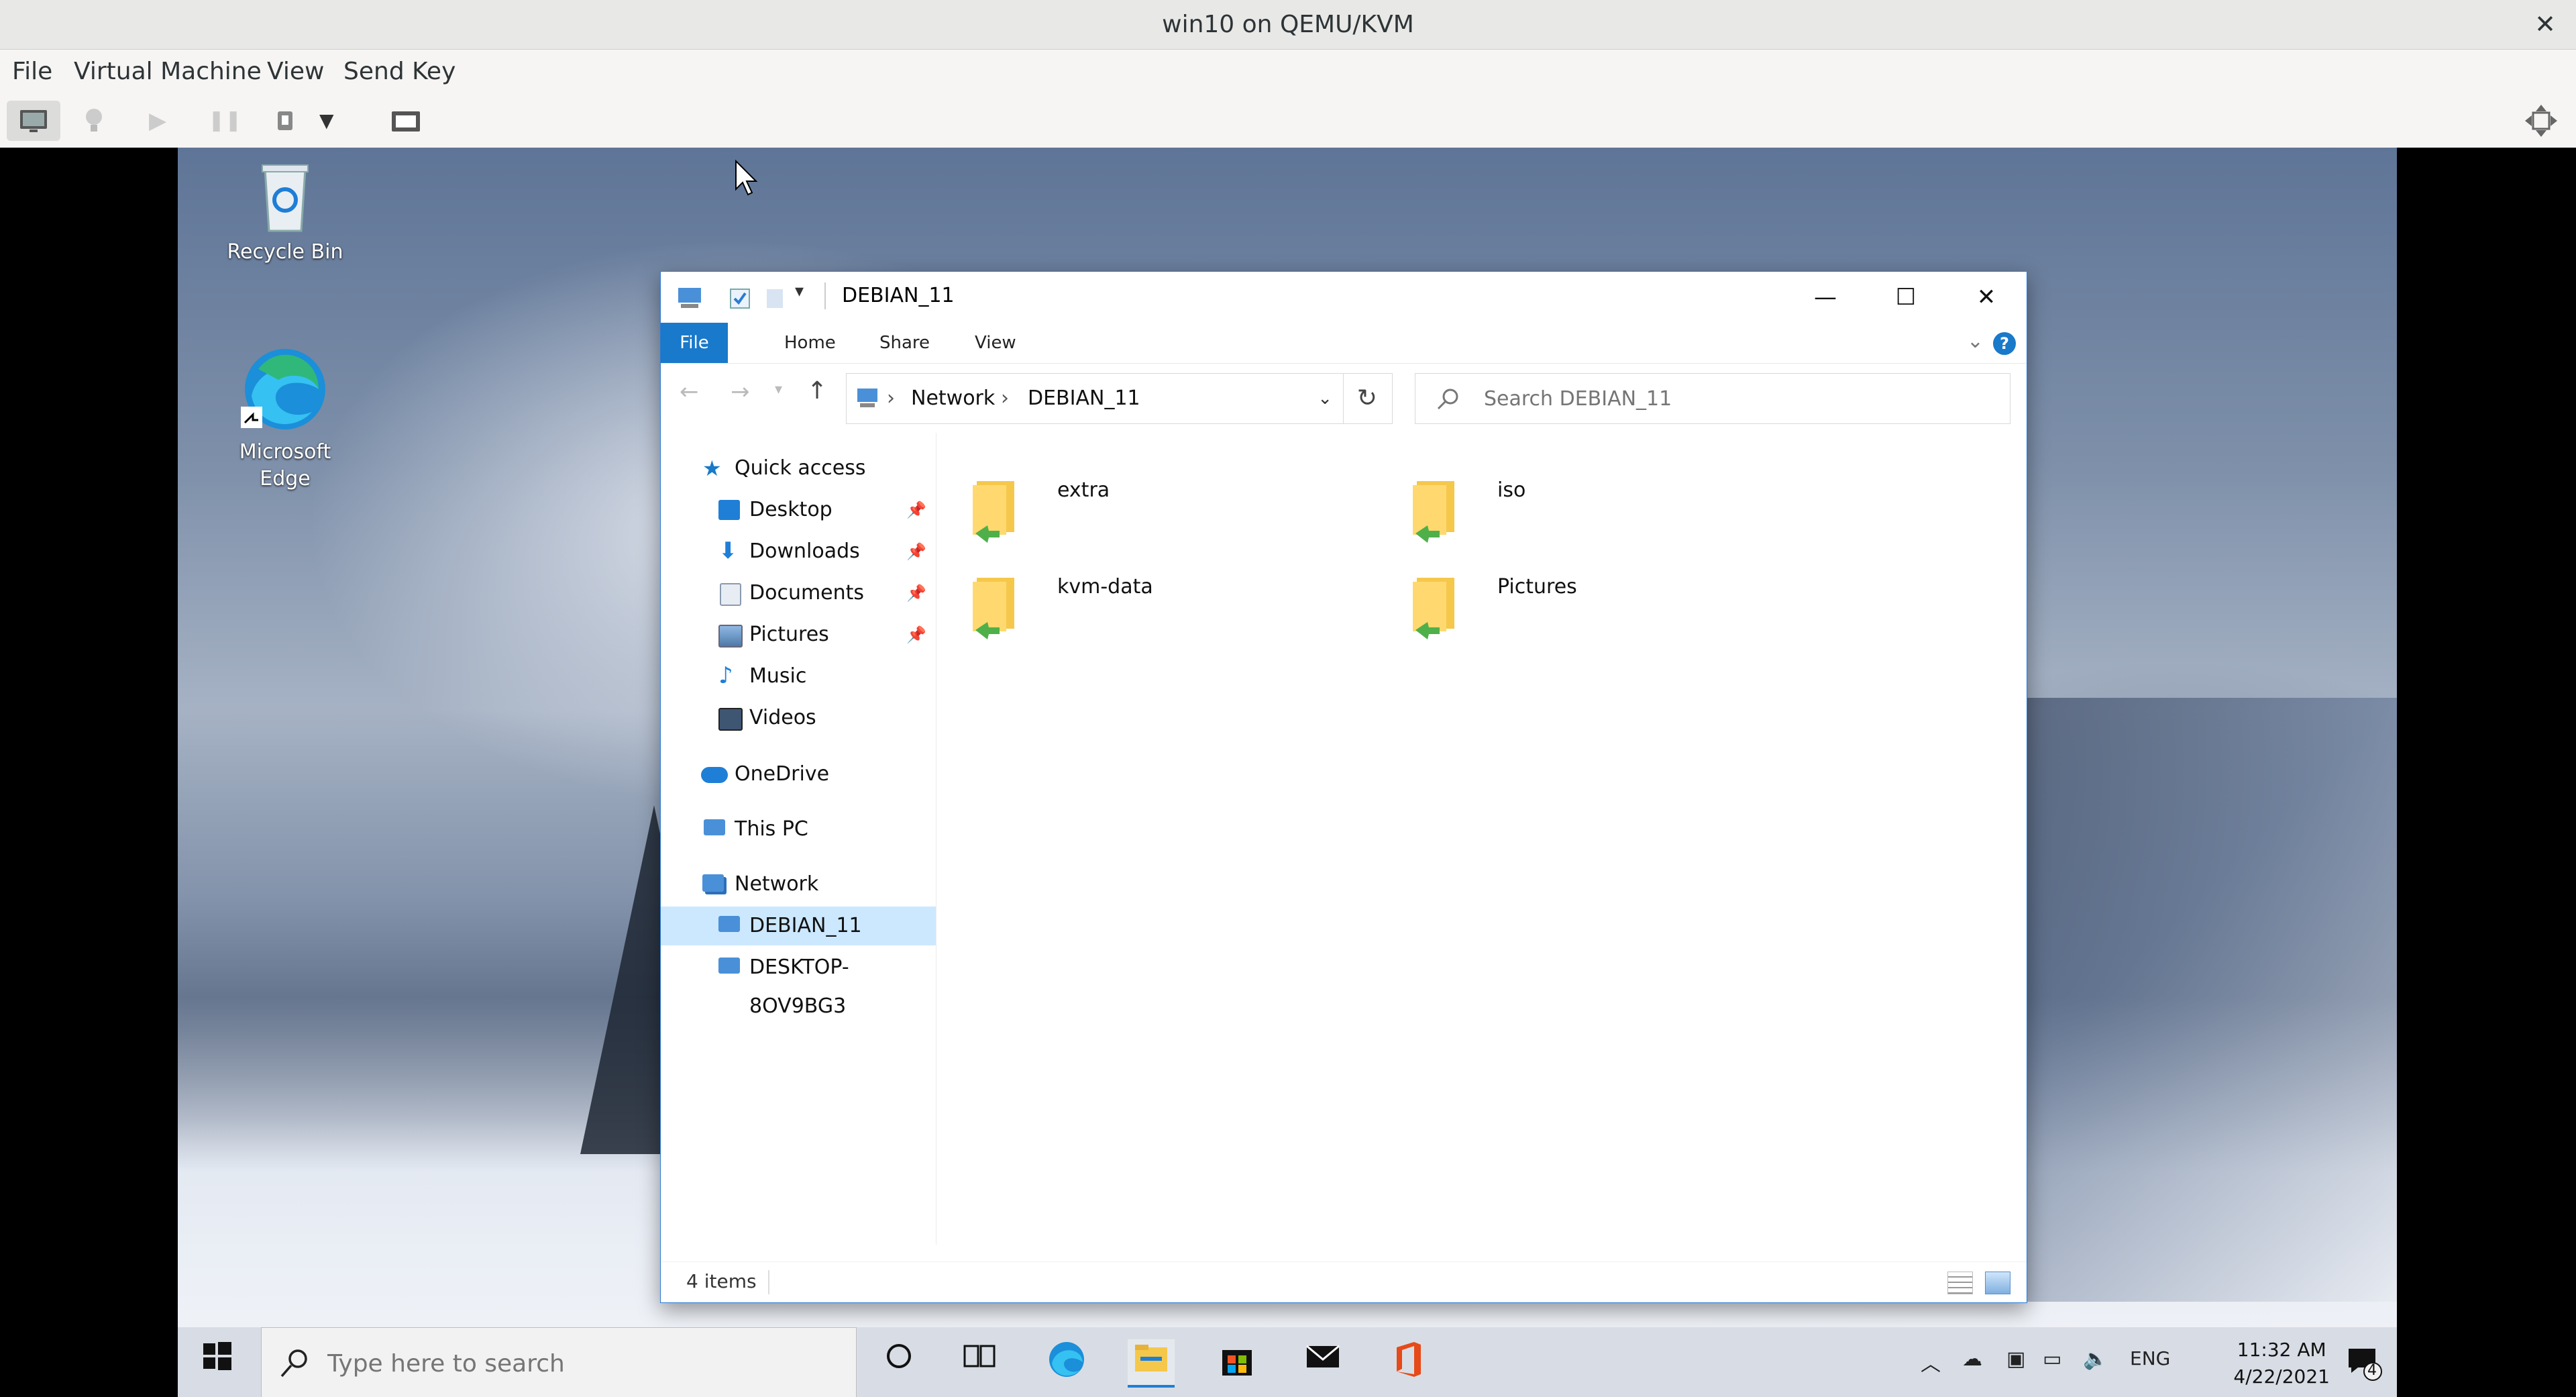 The height and width of the screenshot is (1397, 2576). I want to click on run-button: ▶, so click(165, 121).